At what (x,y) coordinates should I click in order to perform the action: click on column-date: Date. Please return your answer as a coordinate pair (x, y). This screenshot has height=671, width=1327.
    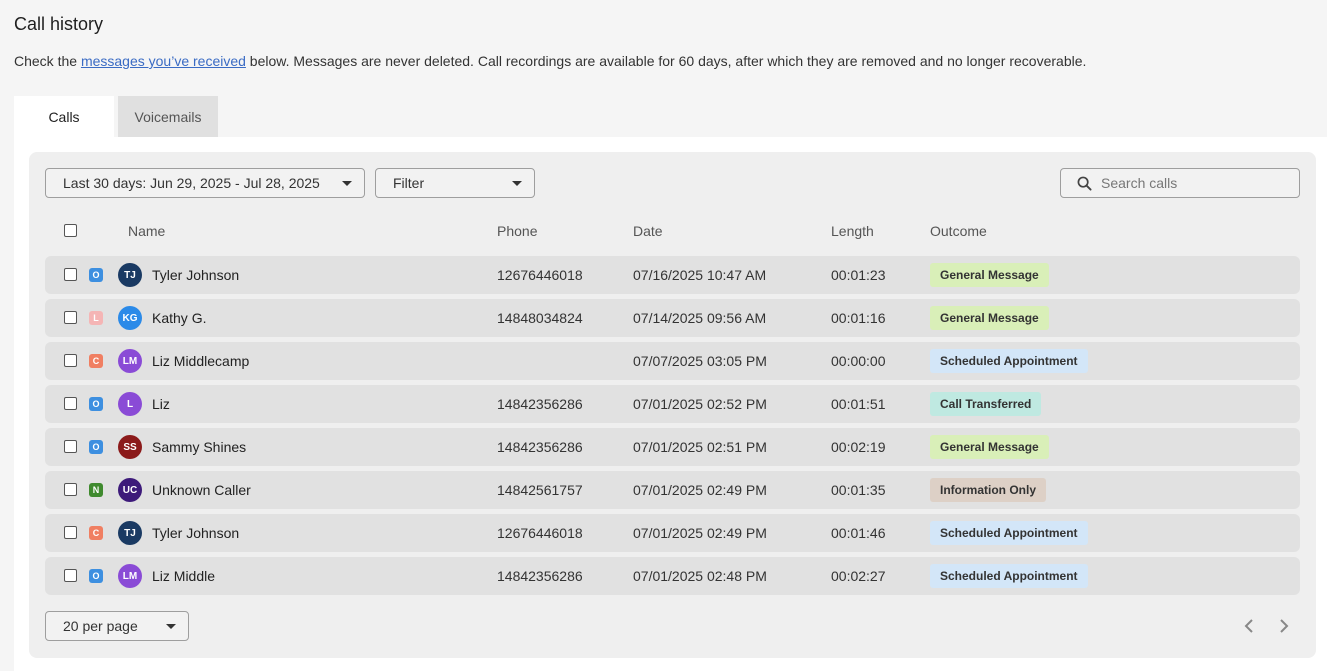
    Looking at the image, I should click on (648, 231).